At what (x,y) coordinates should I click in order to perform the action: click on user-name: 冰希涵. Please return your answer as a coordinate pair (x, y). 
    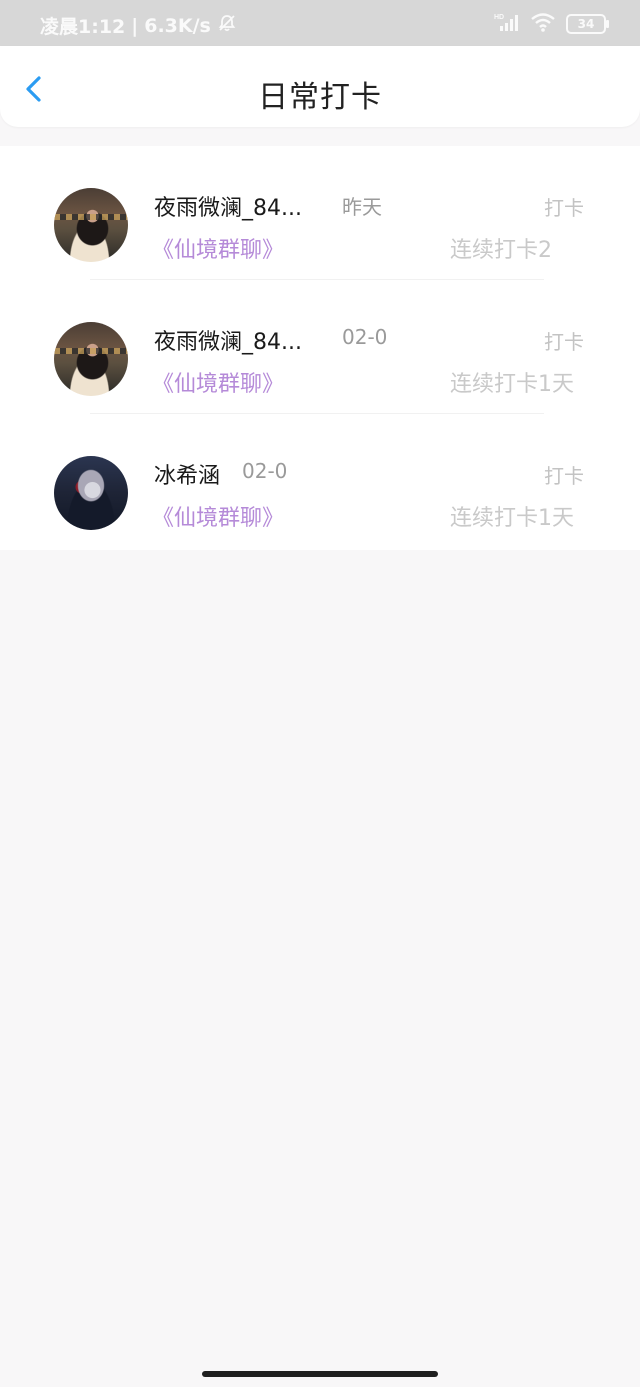
    Looking at the image, I should click on (187, 476).